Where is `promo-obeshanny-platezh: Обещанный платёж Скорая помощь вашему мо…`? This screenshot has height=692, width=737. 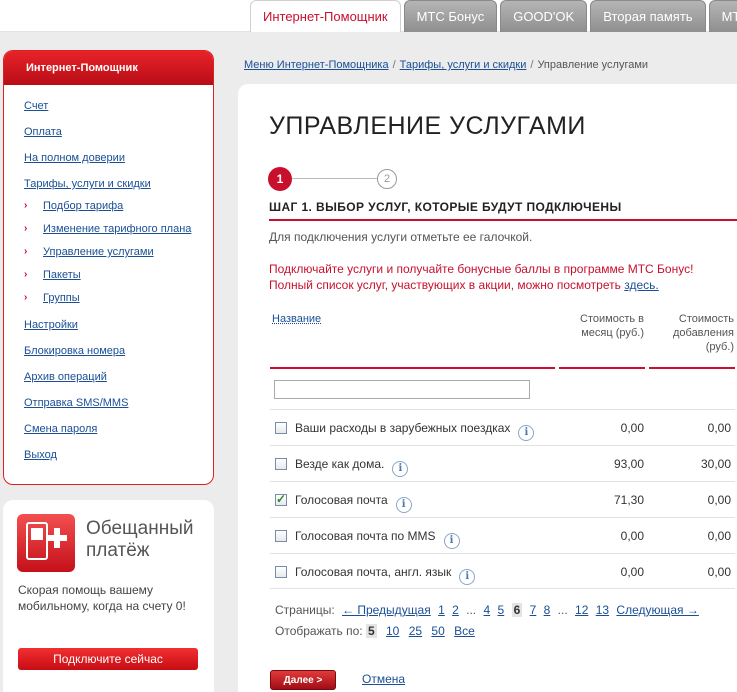
promo-obeshanny-platezh: Обещанный платёж Скорая помощь вашему мо… is located at coordinates (108, 596).